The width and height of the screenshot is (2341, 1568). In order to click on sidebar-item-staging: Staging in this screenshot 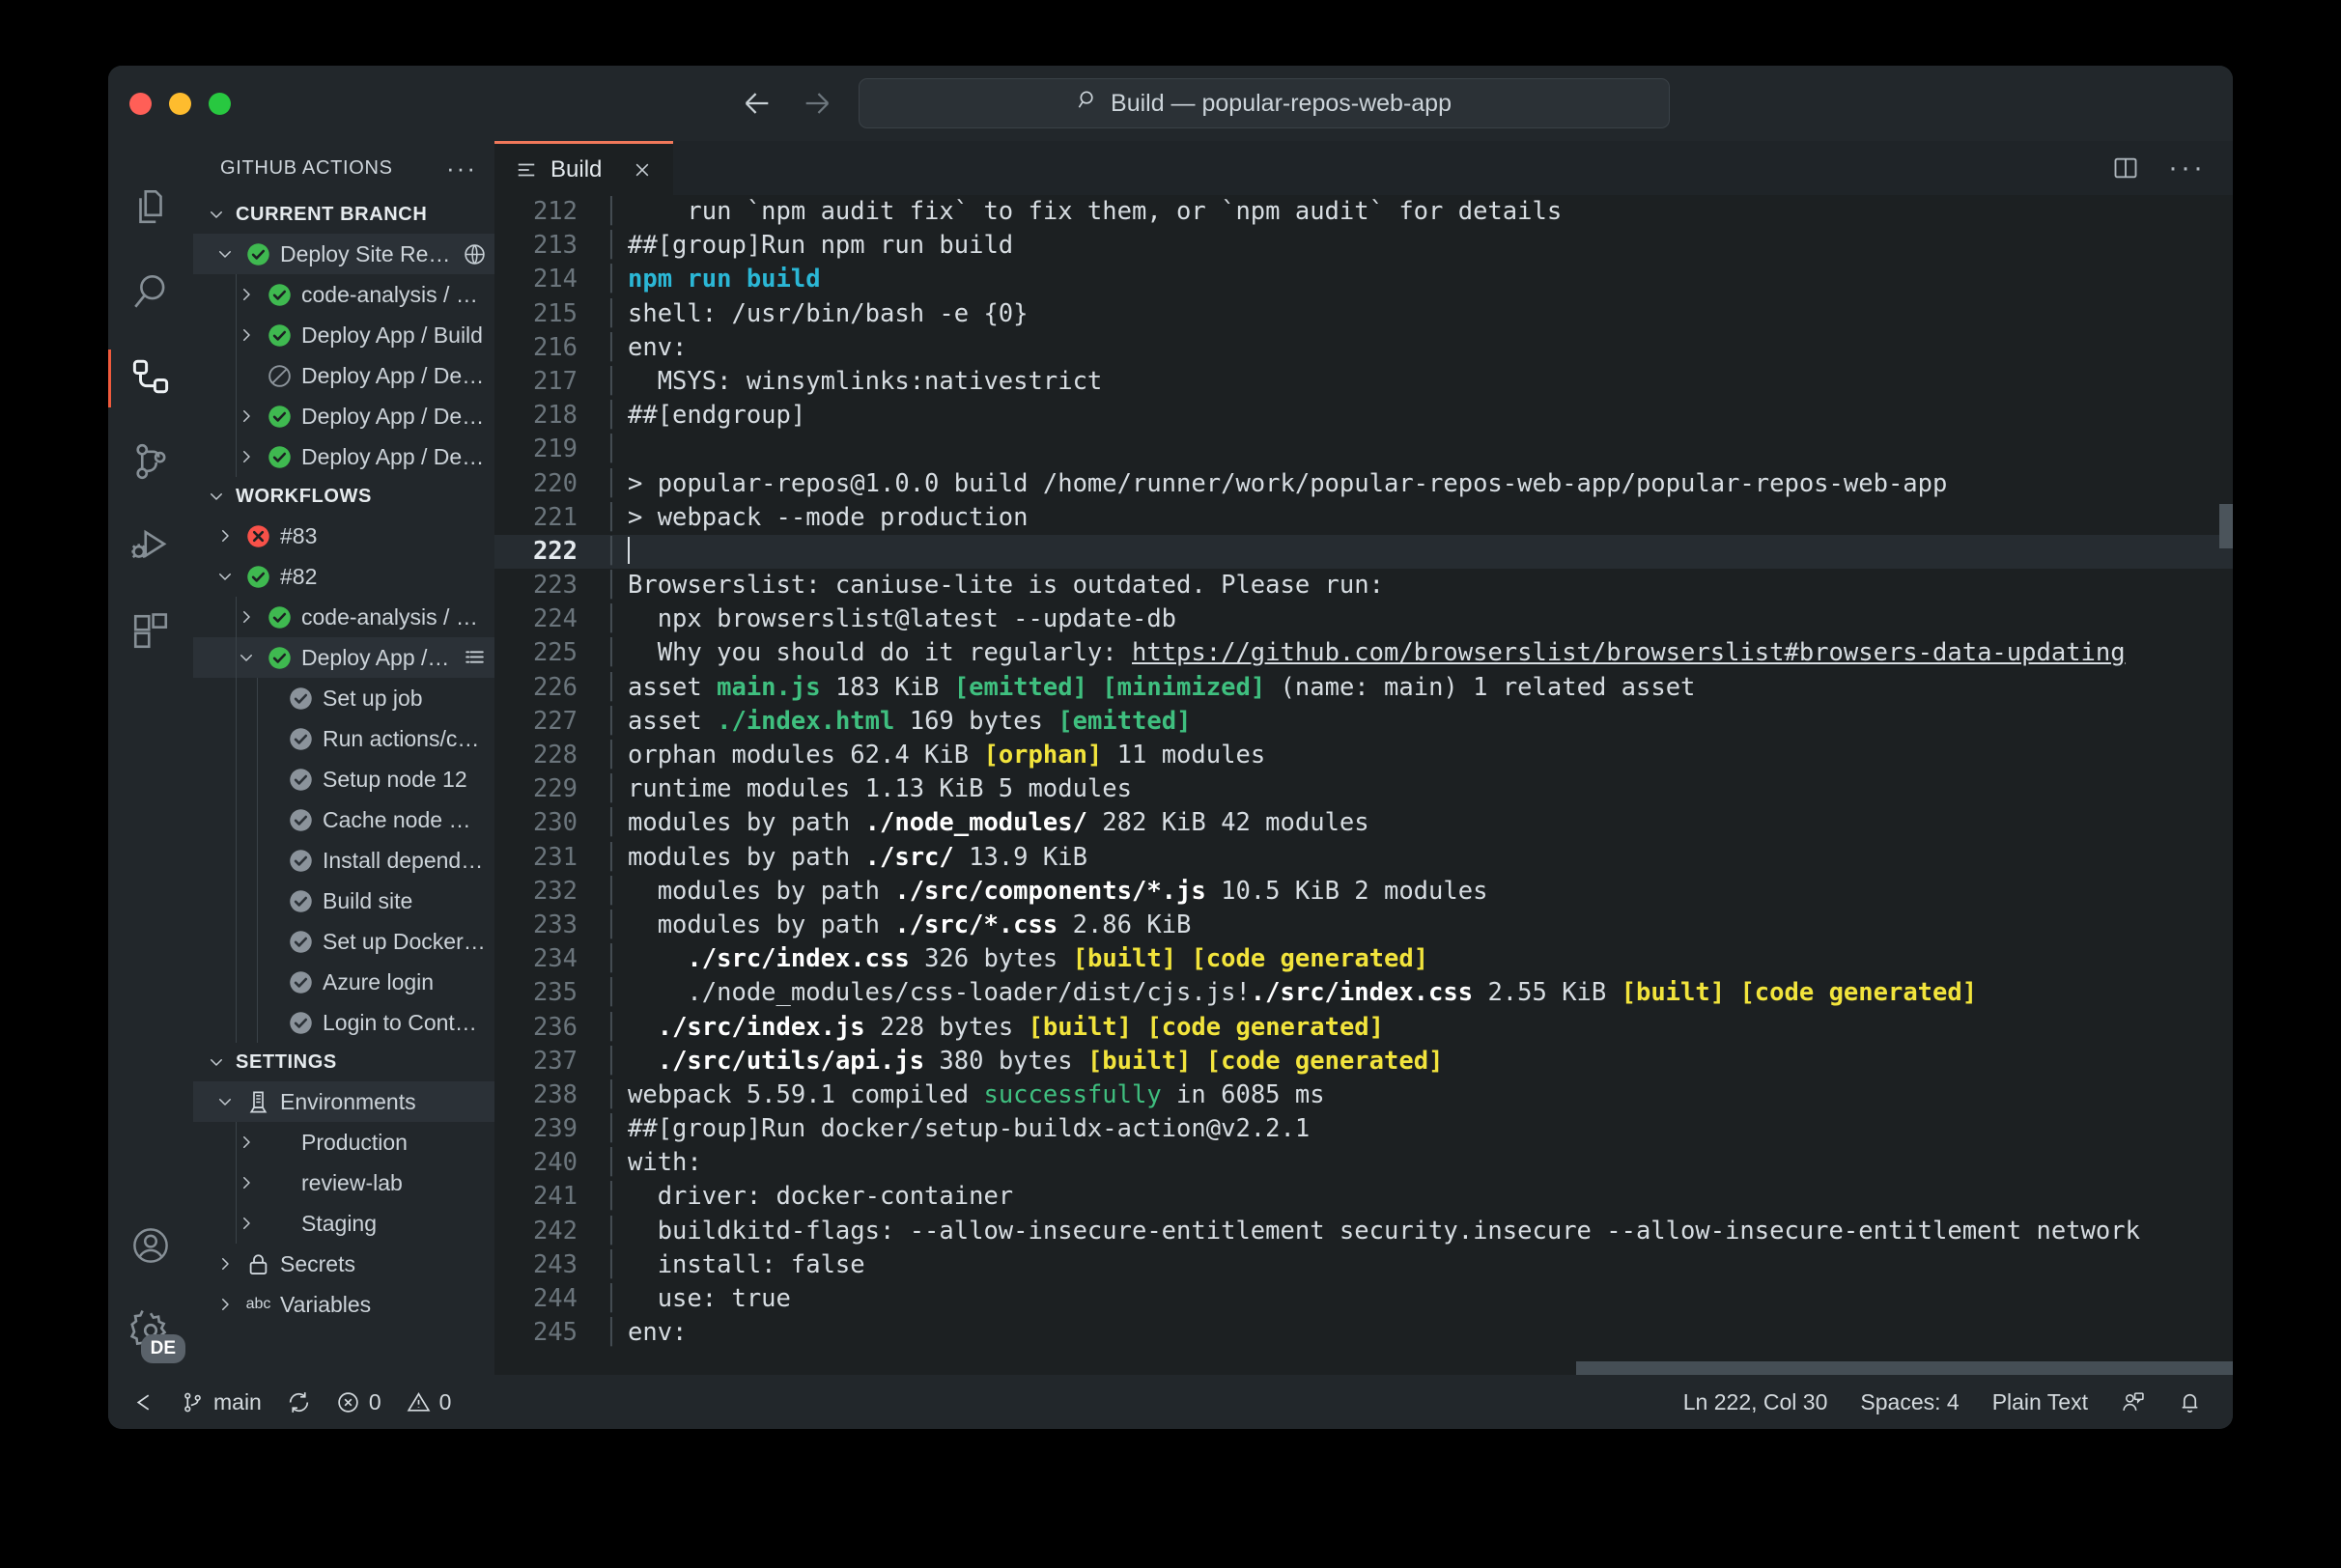, I will do `click(344, 1224)`.